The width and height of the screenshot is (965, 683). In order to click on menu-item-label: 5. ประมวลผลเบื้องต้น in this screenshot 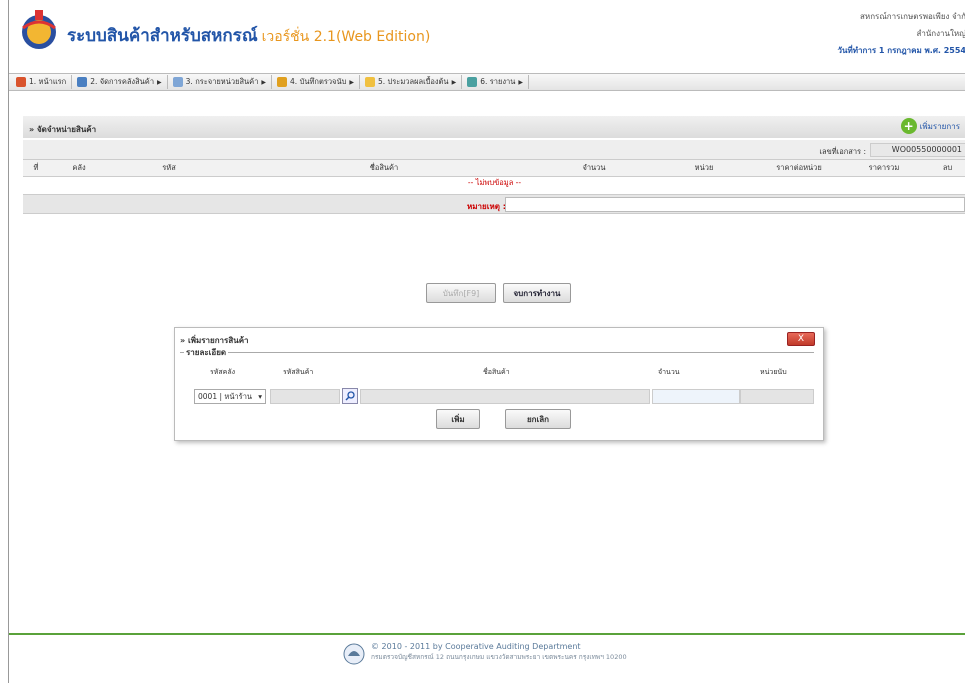, I will do `click(413, 81)`.